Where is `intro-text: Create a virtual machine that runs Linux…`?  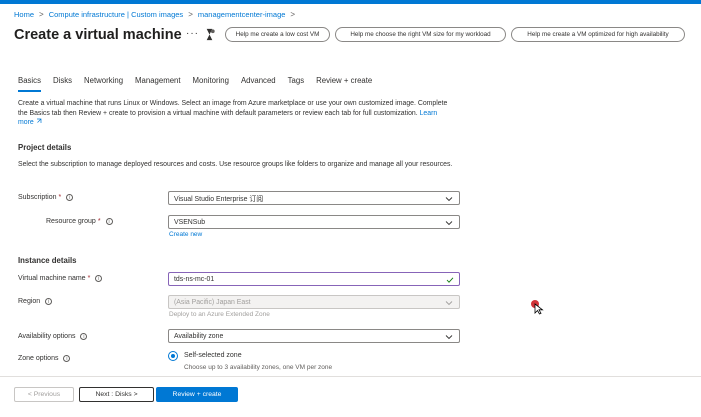 intro-text: Create a virtual machine that runs Linux… is located at coordinates (233, 113).